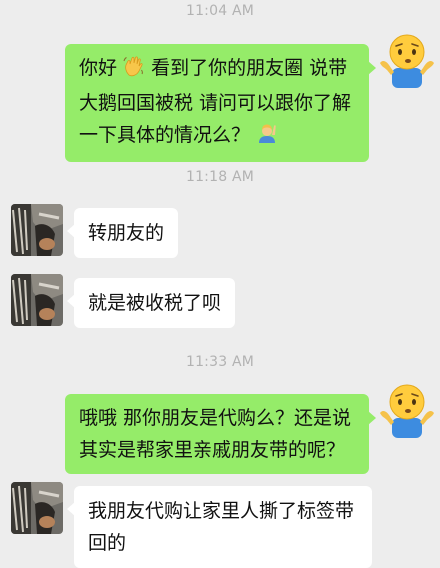 The height and width of the screenshot is (568, 440). I want to click on outgoing-message-bubble: 你好 看到了你的朋友圈 说带大鹅回国被税 请问可以跟你了解一下具体的情况么？, so click(220, 103).